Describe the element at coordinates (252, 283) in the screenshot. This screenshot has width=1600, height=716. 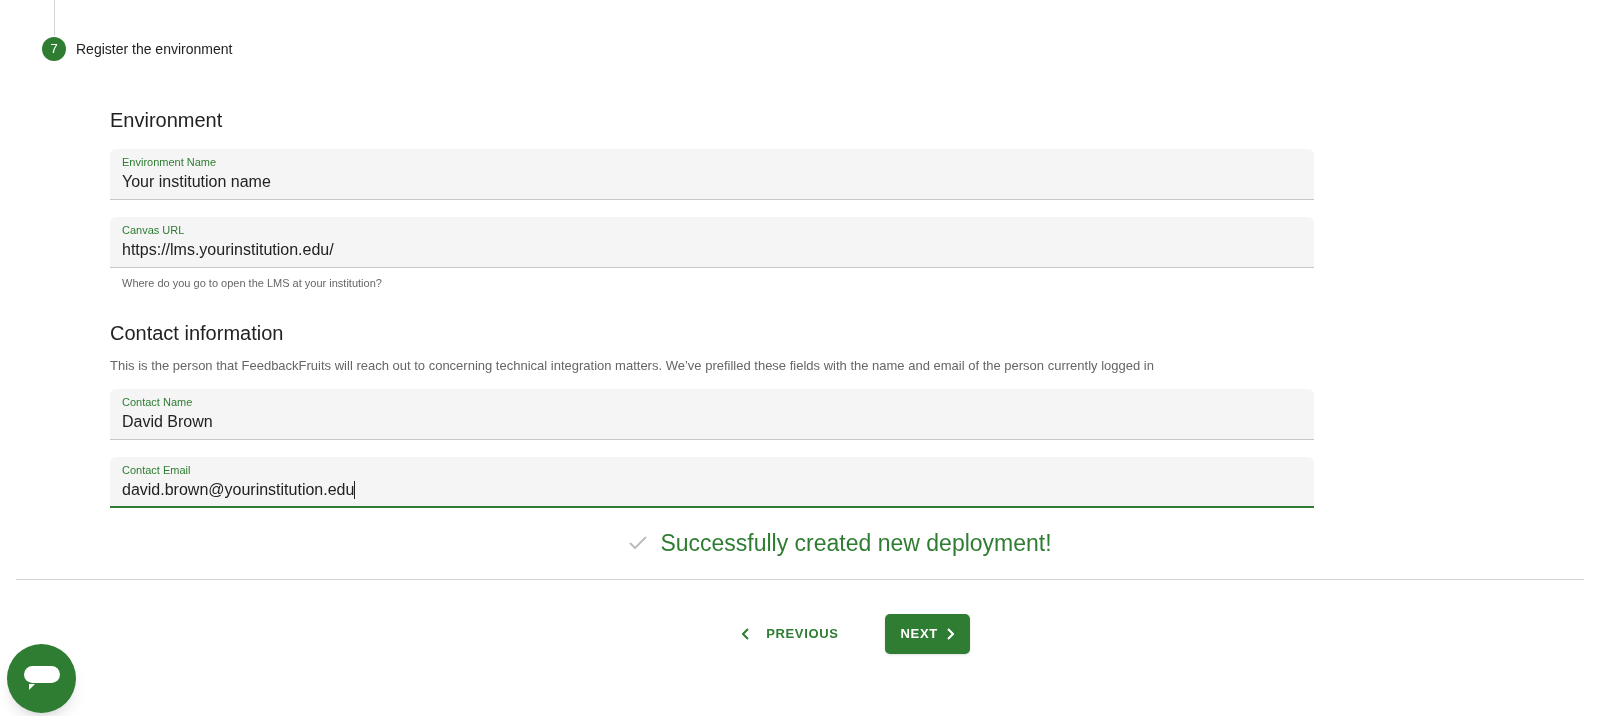
I see `field-hint: Where do you go to open the LMS at your institution?` at that location.